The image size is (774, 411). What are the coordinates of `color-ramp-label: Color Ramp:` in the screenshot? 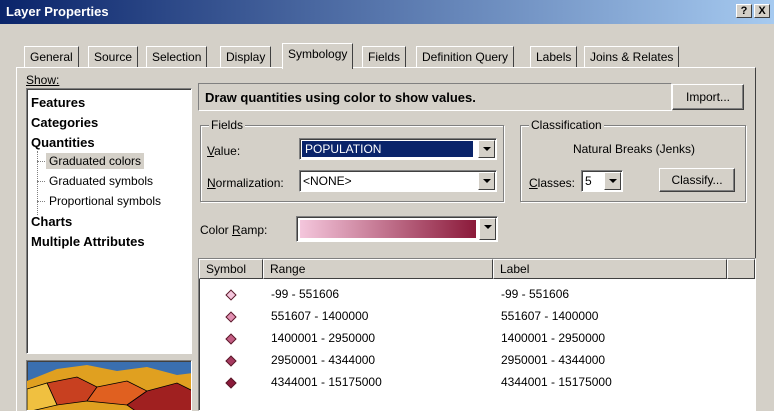 It's located at (234, 230).